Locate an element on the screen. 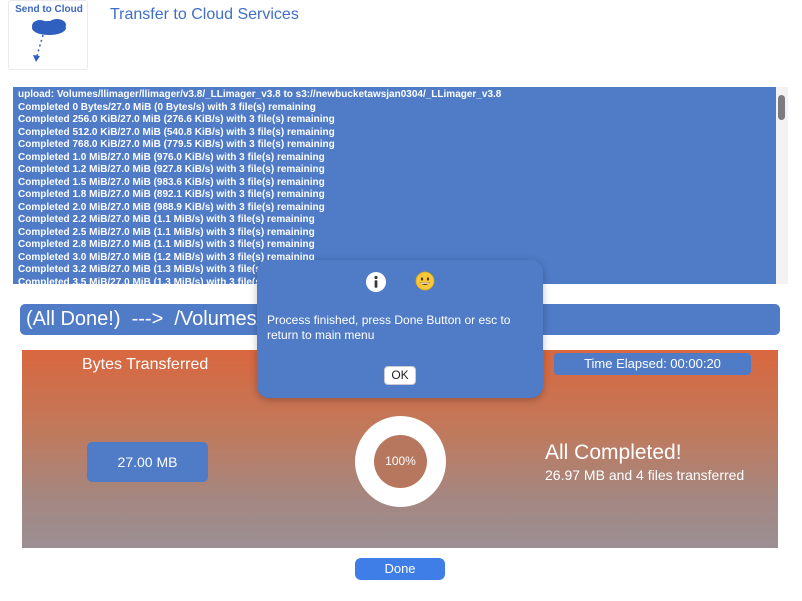 The height and width of the screenshot is (601, 802). log-scroll-thumb is located at coordinates (781, 107).